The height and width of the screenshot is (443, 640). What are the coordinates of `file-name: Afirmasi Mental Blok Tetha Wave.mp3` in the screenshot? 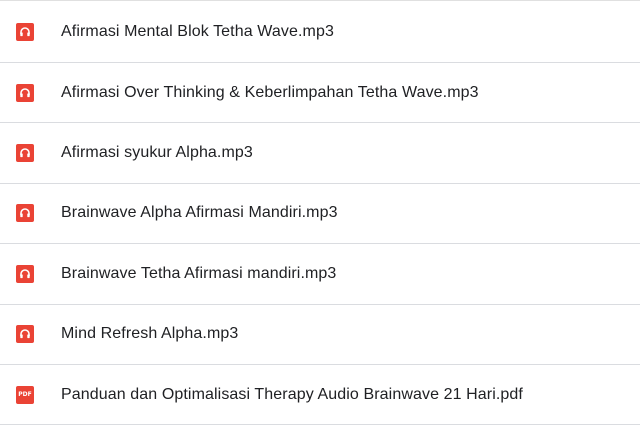 It's located at (197, 31).